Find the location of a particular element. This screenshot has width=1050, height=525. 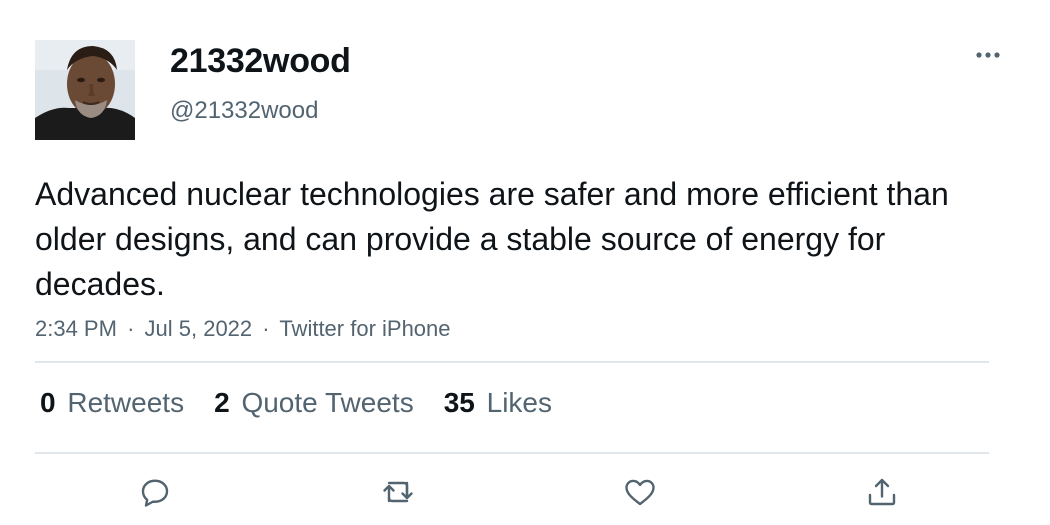

share-button is located at coordinates (882, 494).